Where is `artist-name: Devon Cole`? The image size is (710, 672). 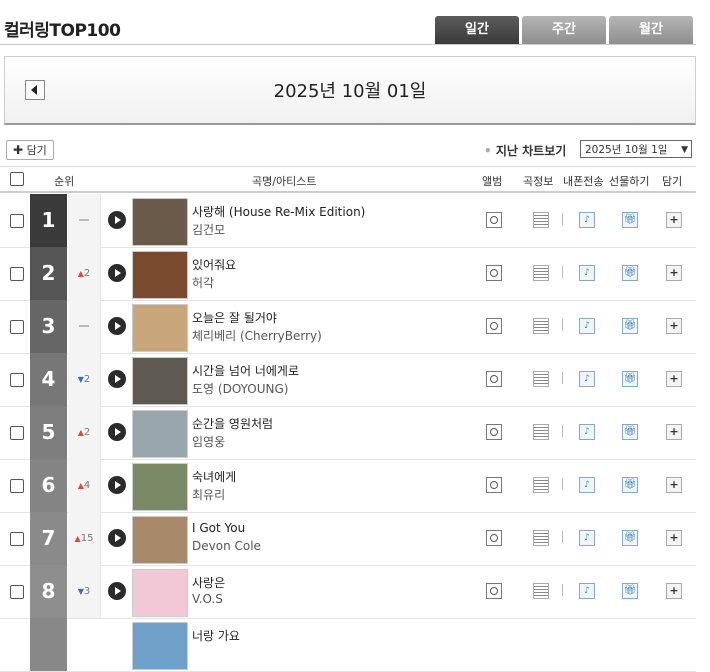 artist-name: Devon Cole is located at coordinates (226, 546).